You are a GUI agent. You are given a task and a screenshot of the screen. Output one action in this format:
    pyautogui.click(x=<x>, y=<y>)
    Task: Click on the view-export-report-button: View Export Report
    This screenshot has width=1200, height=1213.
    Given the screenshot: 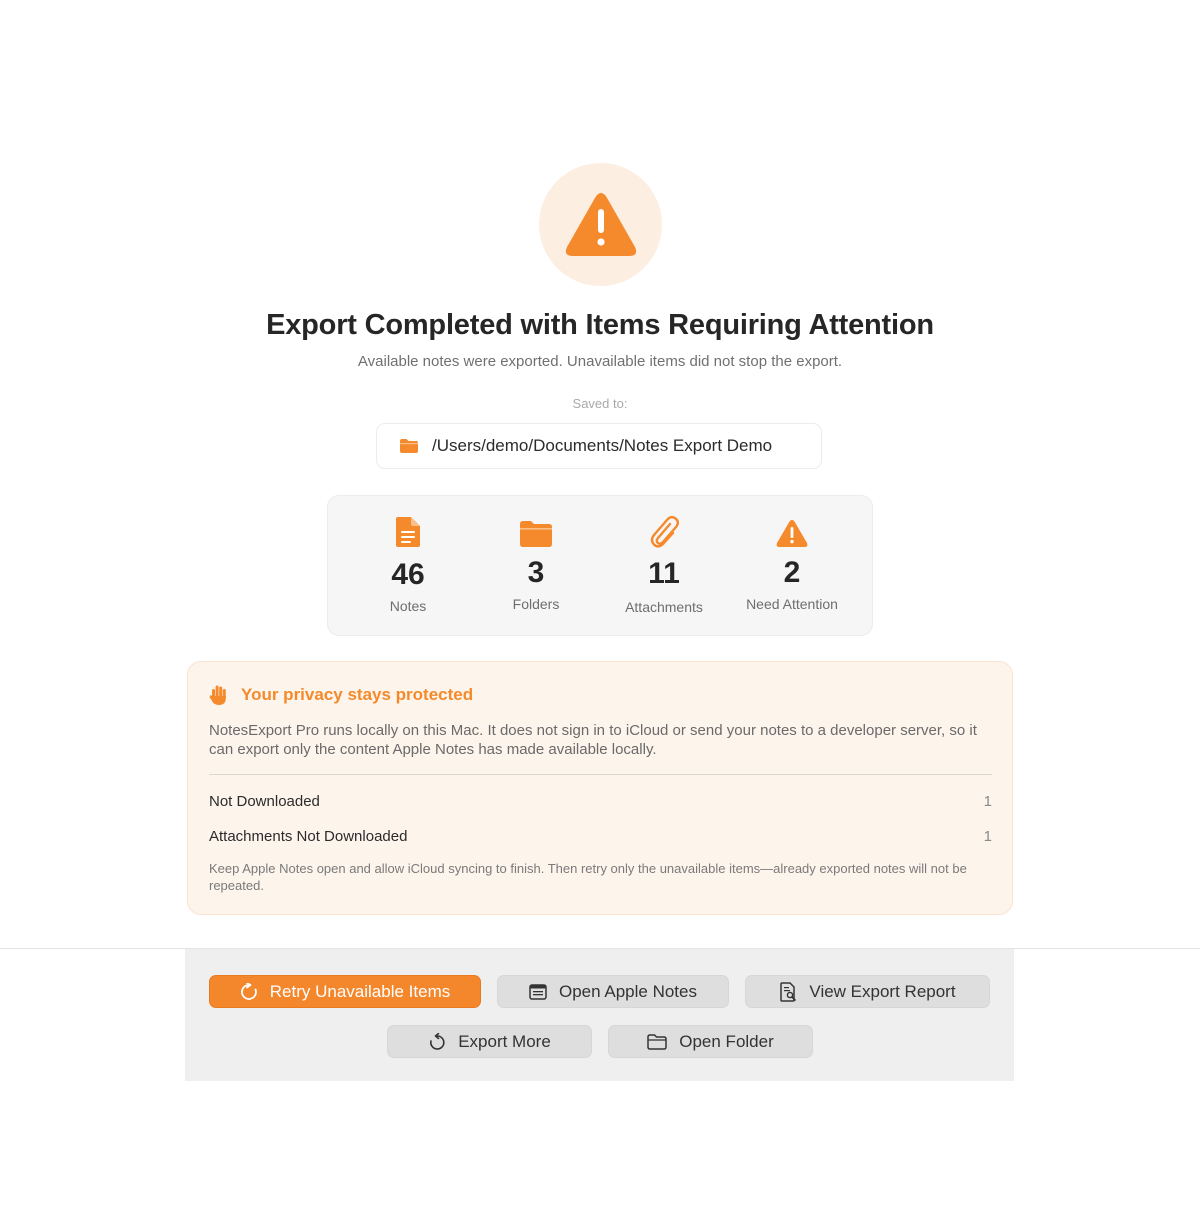 What is the action you would take?
    pyautogui.click(x=867, y=991)
    